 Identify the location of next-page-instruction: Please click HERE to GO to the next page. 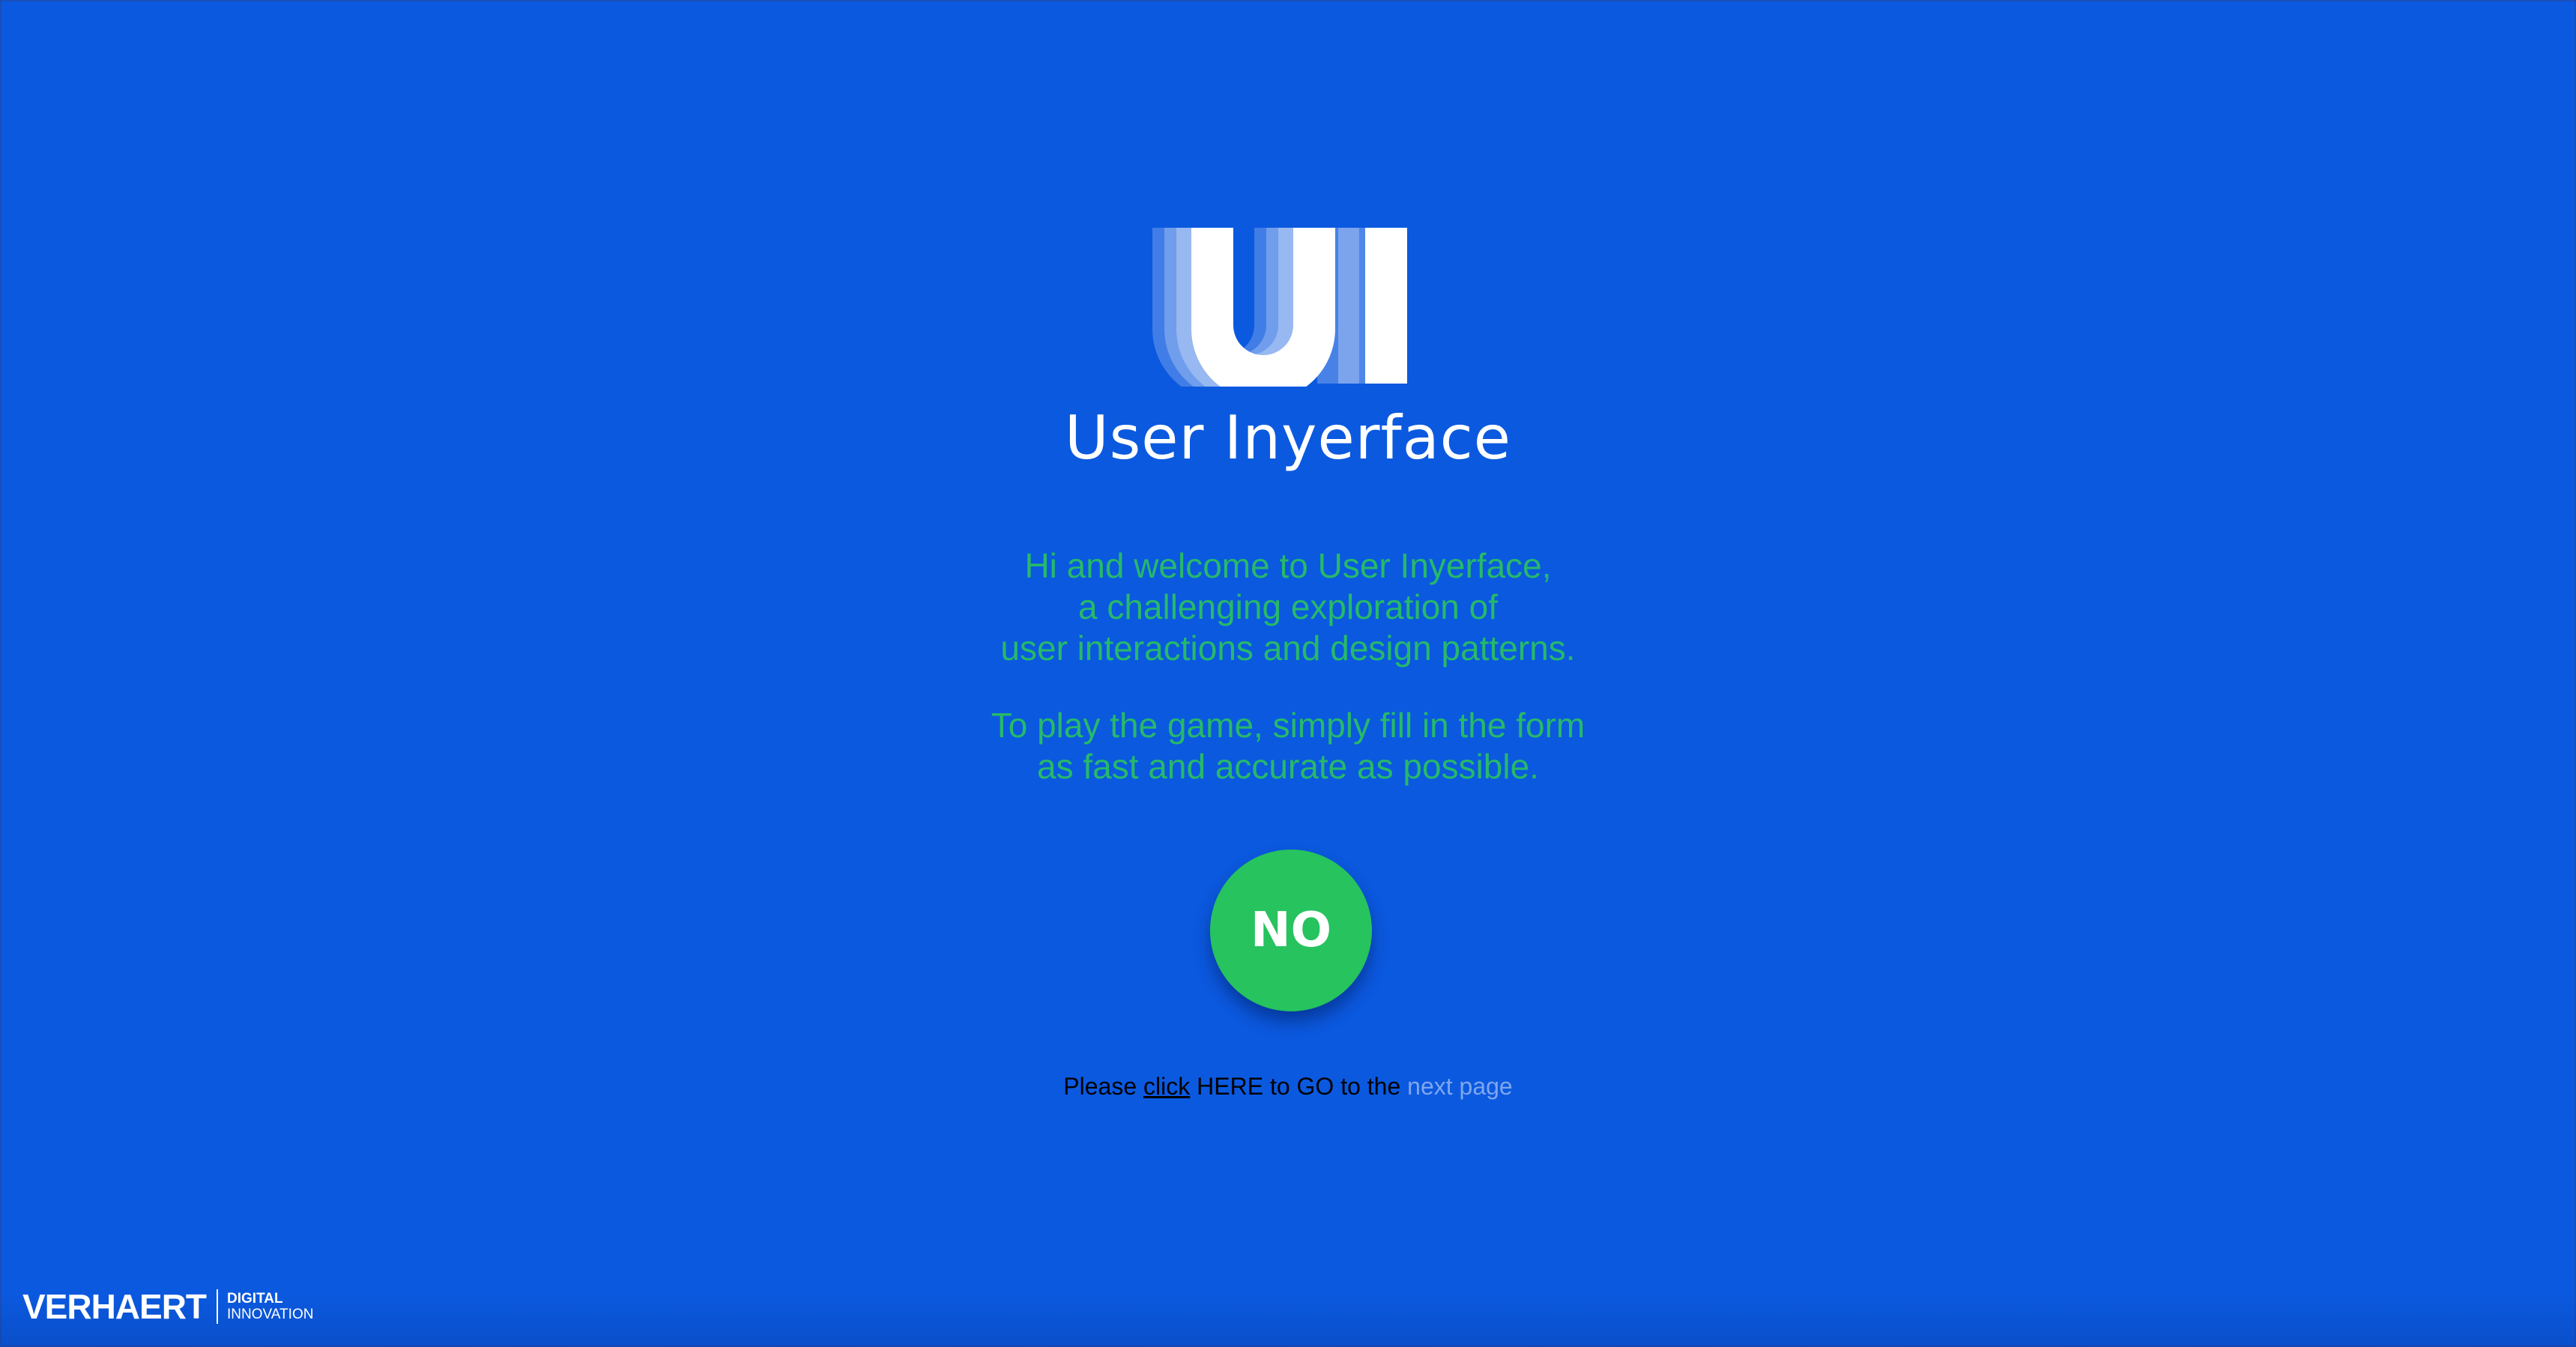
(1288, 1086).